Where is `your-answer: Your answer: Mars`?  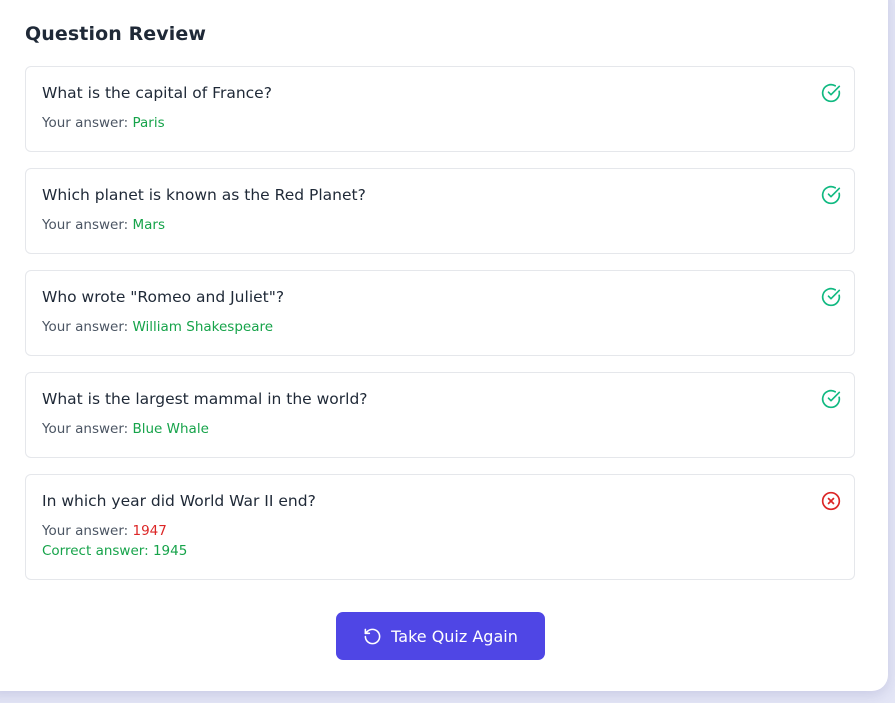
your-answer: Your answer: Mars is located at coordinates (103, 225).